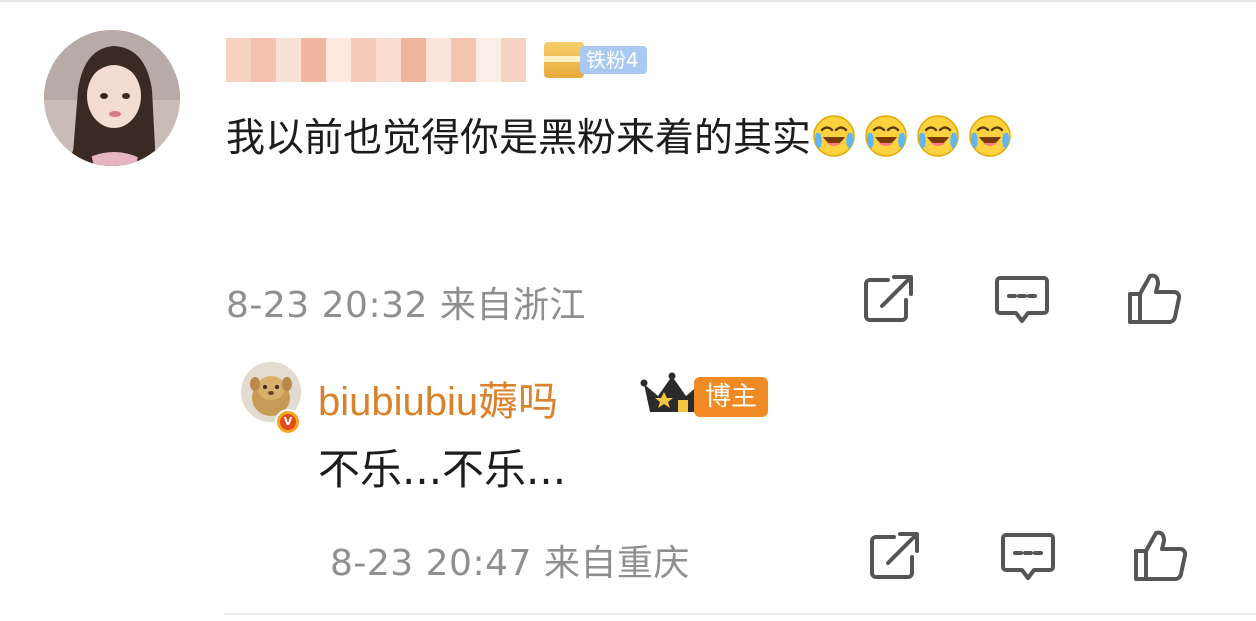  What do you see at coordinates (112, 98) in the screenshot?
I see `commenter-avatar` at bounding box center [112, 98].